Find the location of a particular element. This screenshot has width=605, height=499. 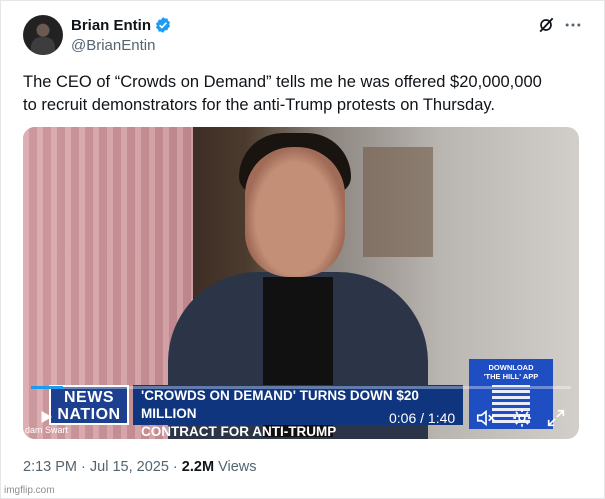

download-line: DOWNLOAD is located at coordinates (511, 367).